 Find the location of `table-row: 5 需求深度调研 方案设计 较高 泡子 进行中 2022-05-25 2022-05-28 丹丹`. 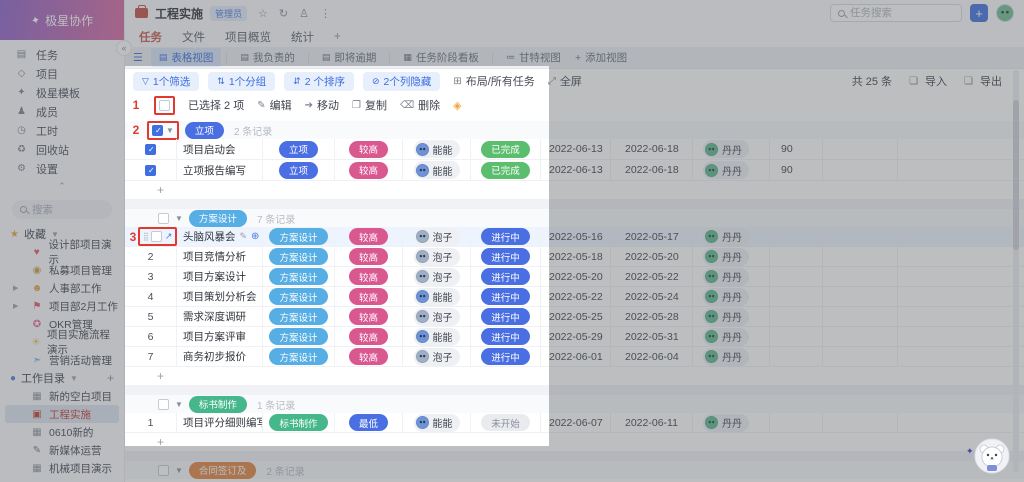

table-row: 5 需求深度调研 方案设计 较高 泡子 进行中 2022-05-25 2022-05-28 丹丹 is located at coordinates (574, 317).